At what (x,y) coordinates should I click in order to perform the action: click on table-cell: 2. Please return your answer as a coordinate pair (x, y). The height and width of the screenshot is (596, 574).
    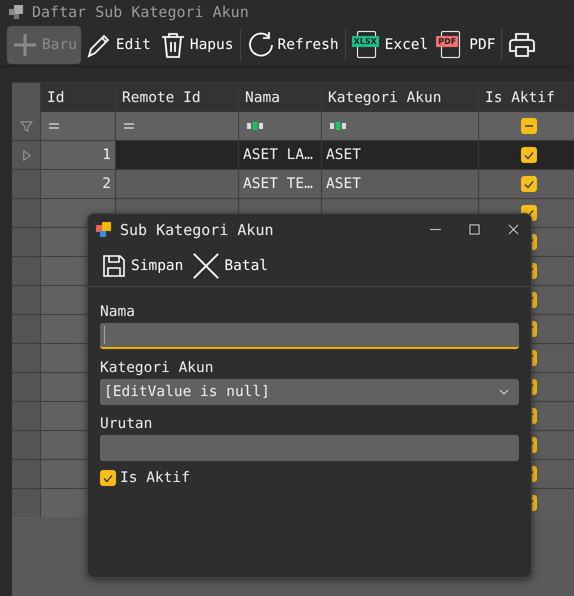
    Looking at the image, I should click on (78, 184).